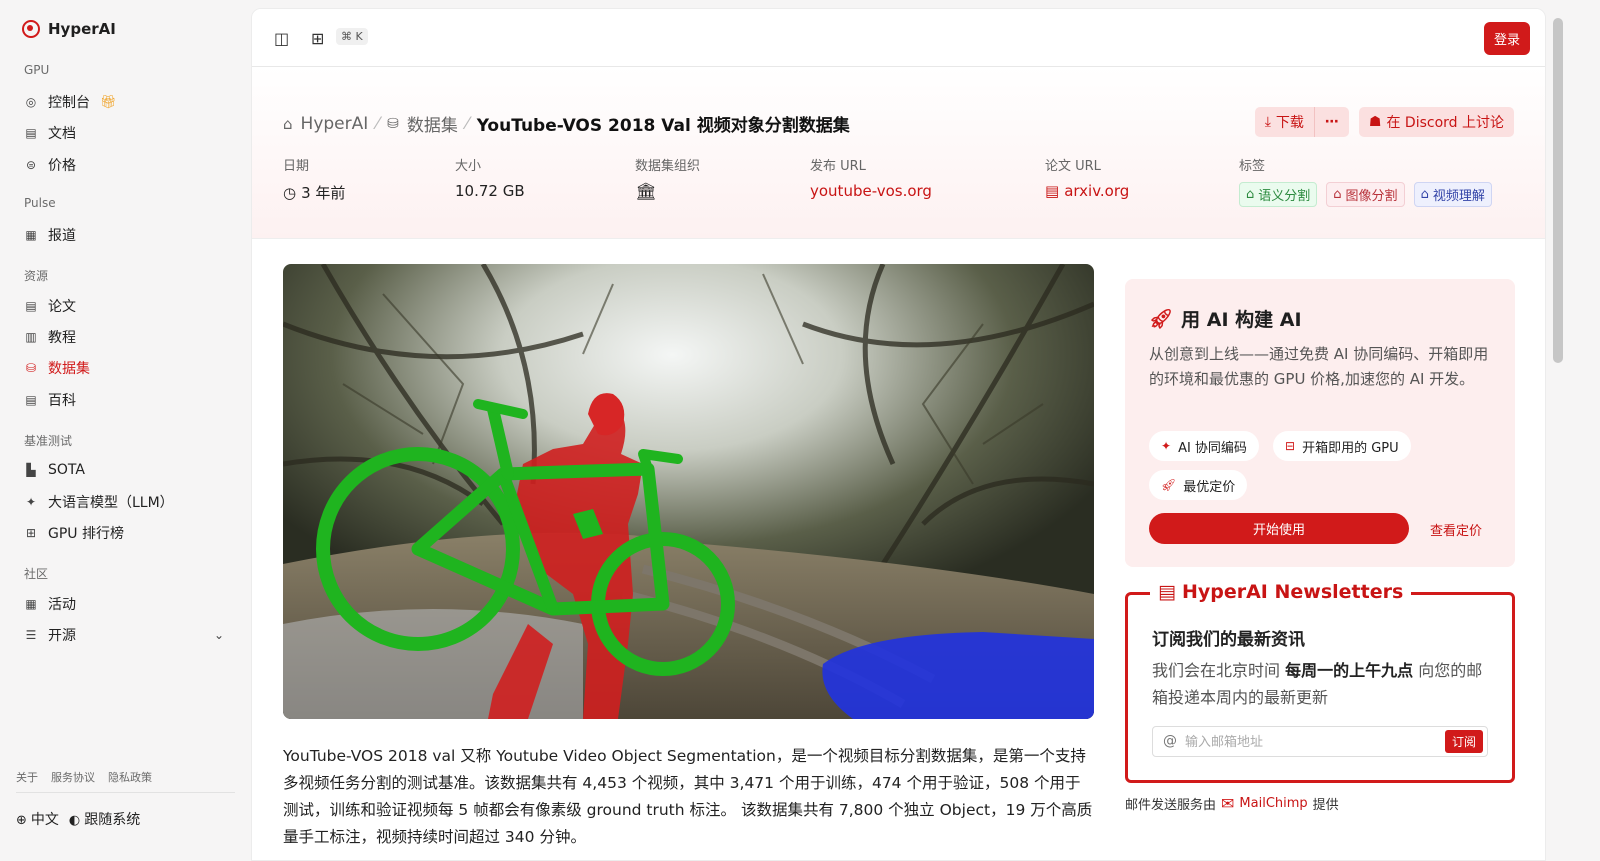 The image size is (1600, 861). I want to click on sidebar-item-label: 教程, so click(62, 338).